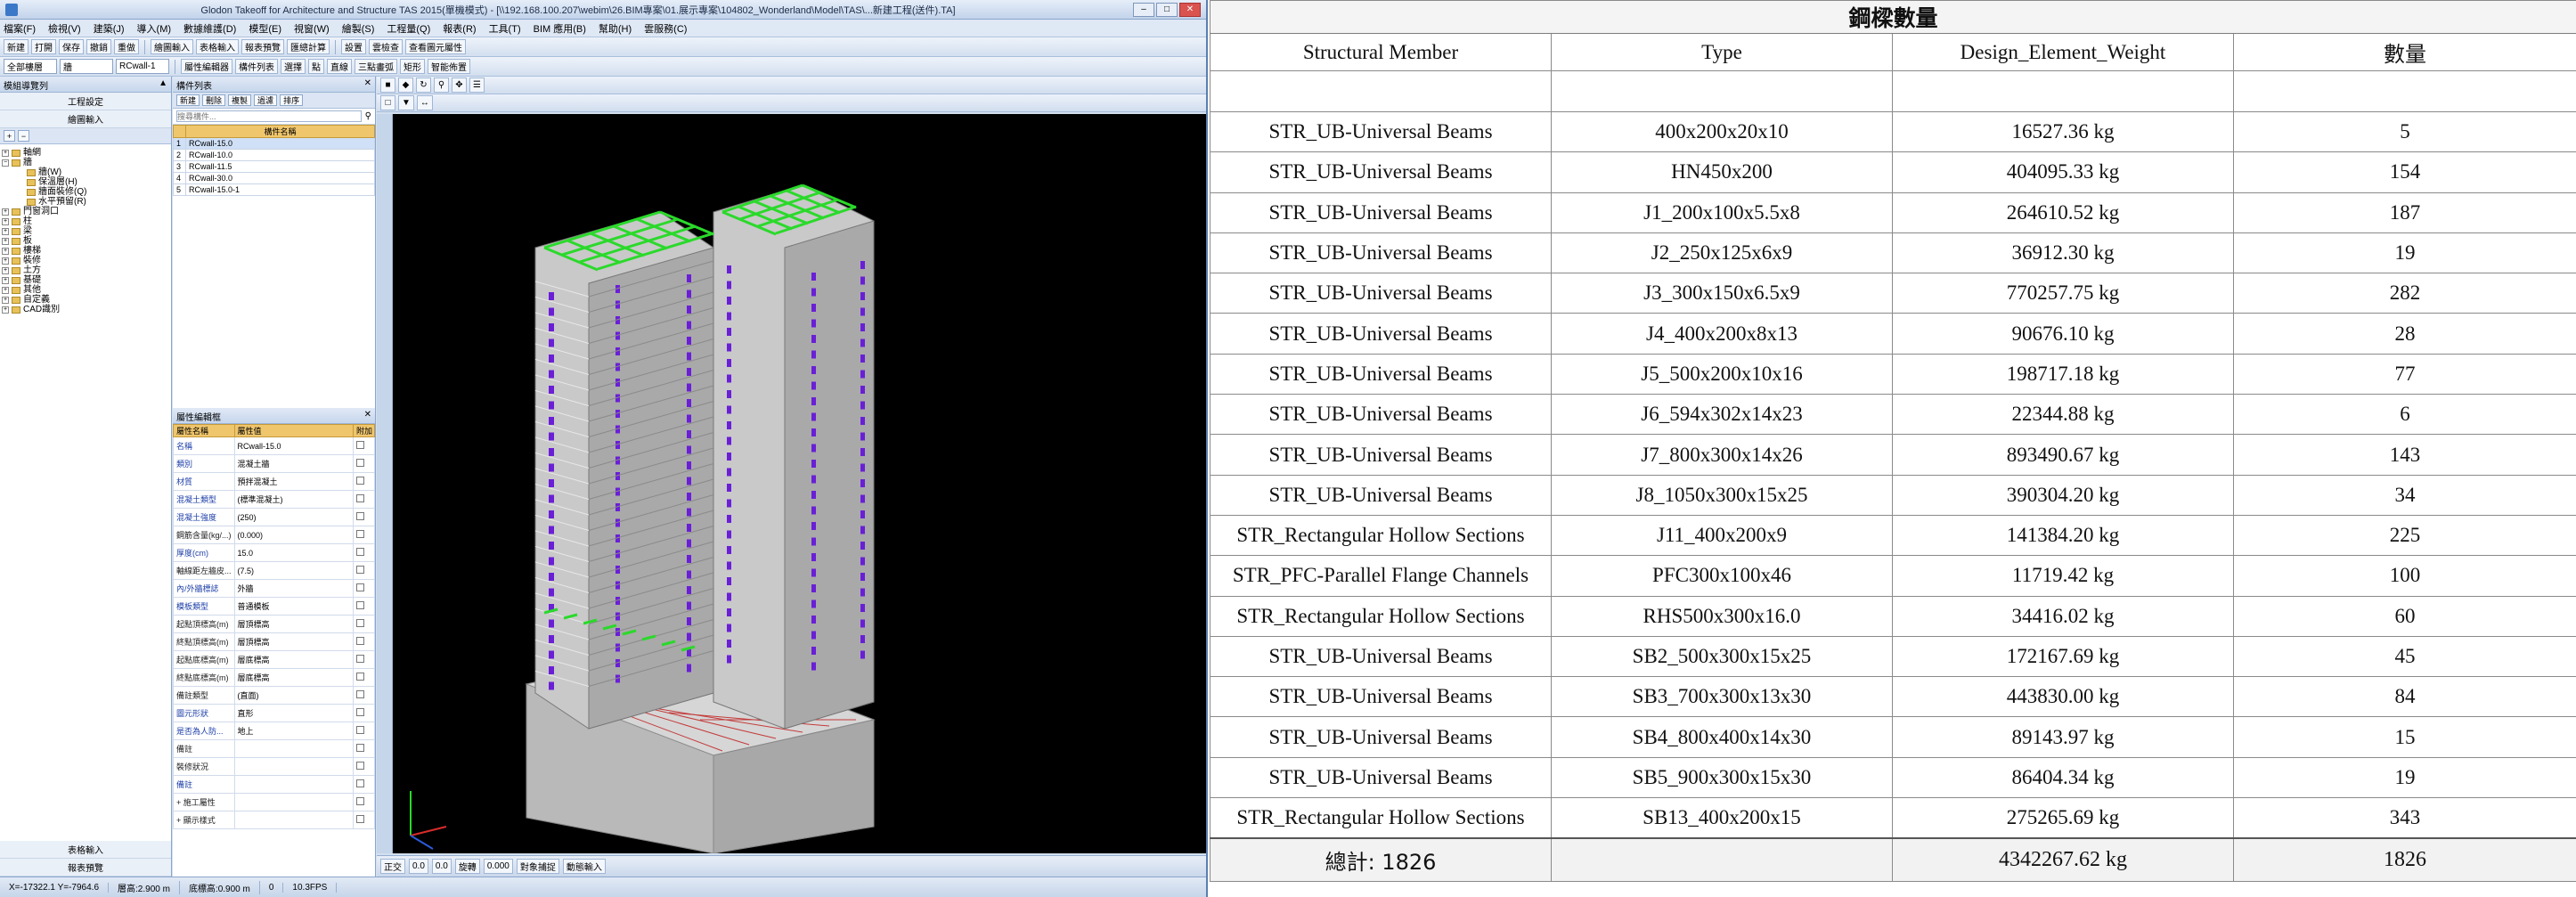 The image size is (2576, 897). Describe the element at coordinates (24, 136) in the screenshot. I see `collapse-all-icon: −` at that location.